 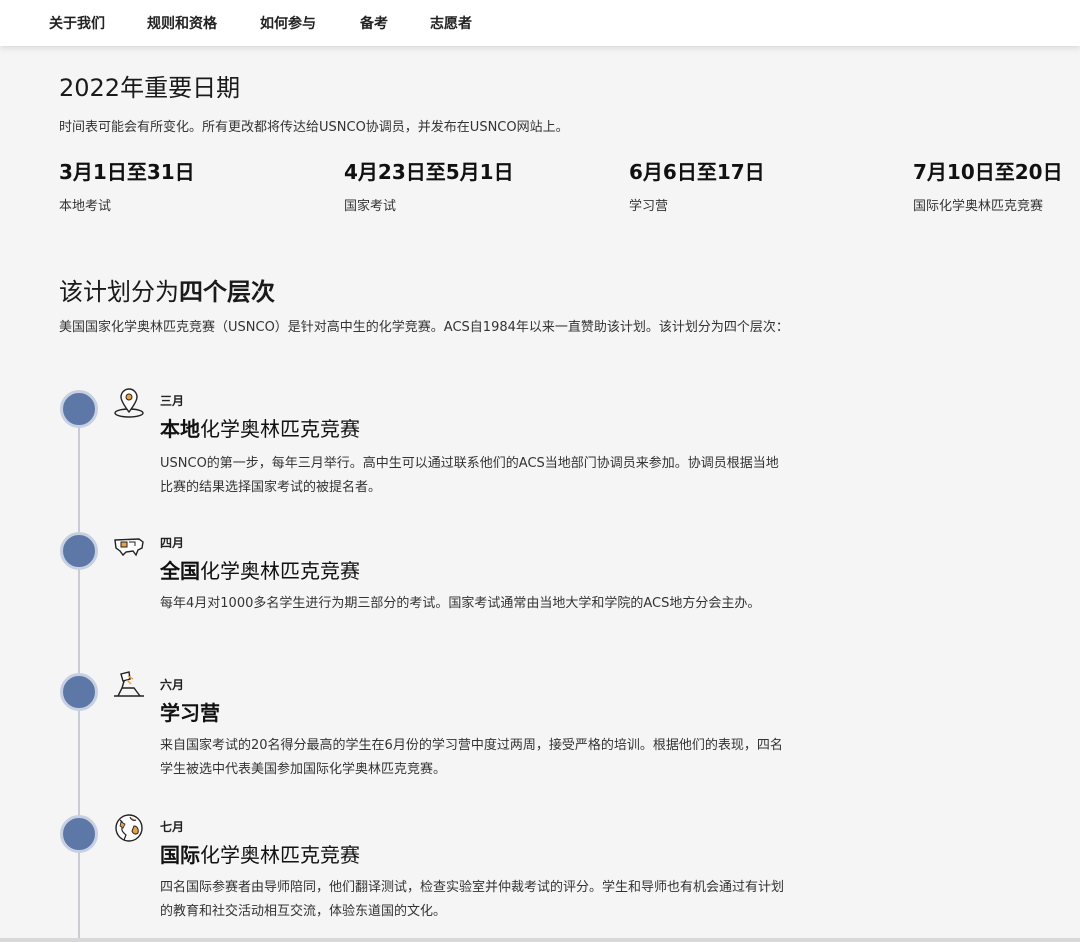 I want to click on level-title-strong: 国际, so click(x=180, y=855).